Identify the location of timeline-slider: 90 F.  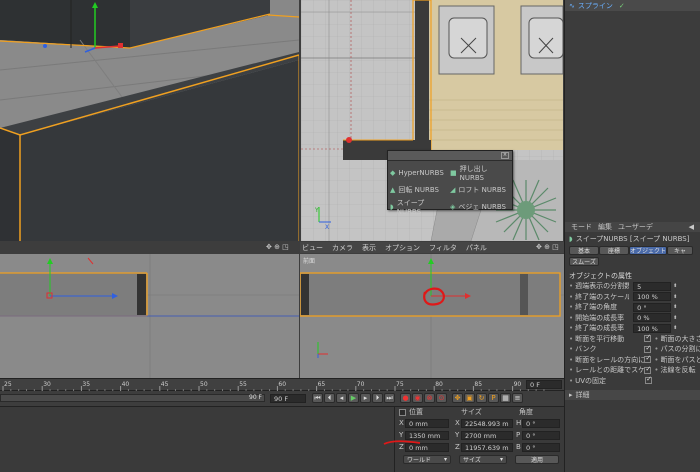
(132, 398).